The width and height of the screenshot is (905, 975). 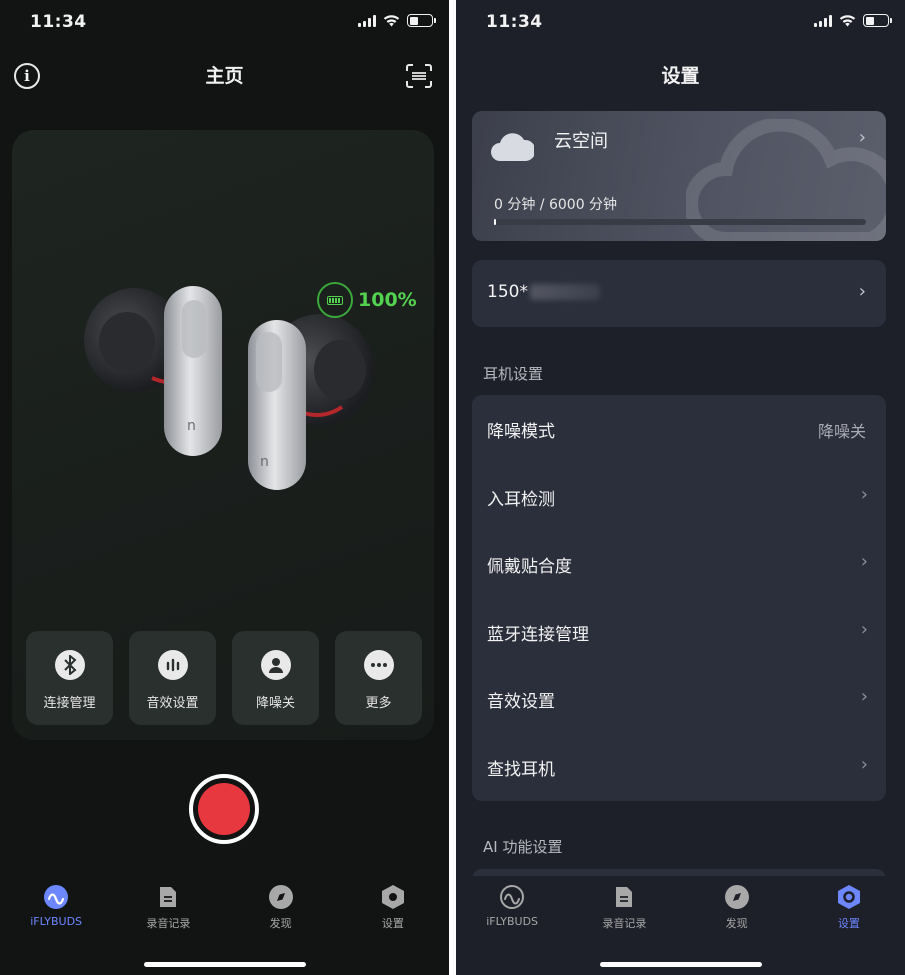 I want to click on row-in-ear-detection: 入耳检测 ›, so click(x=679, y=497).